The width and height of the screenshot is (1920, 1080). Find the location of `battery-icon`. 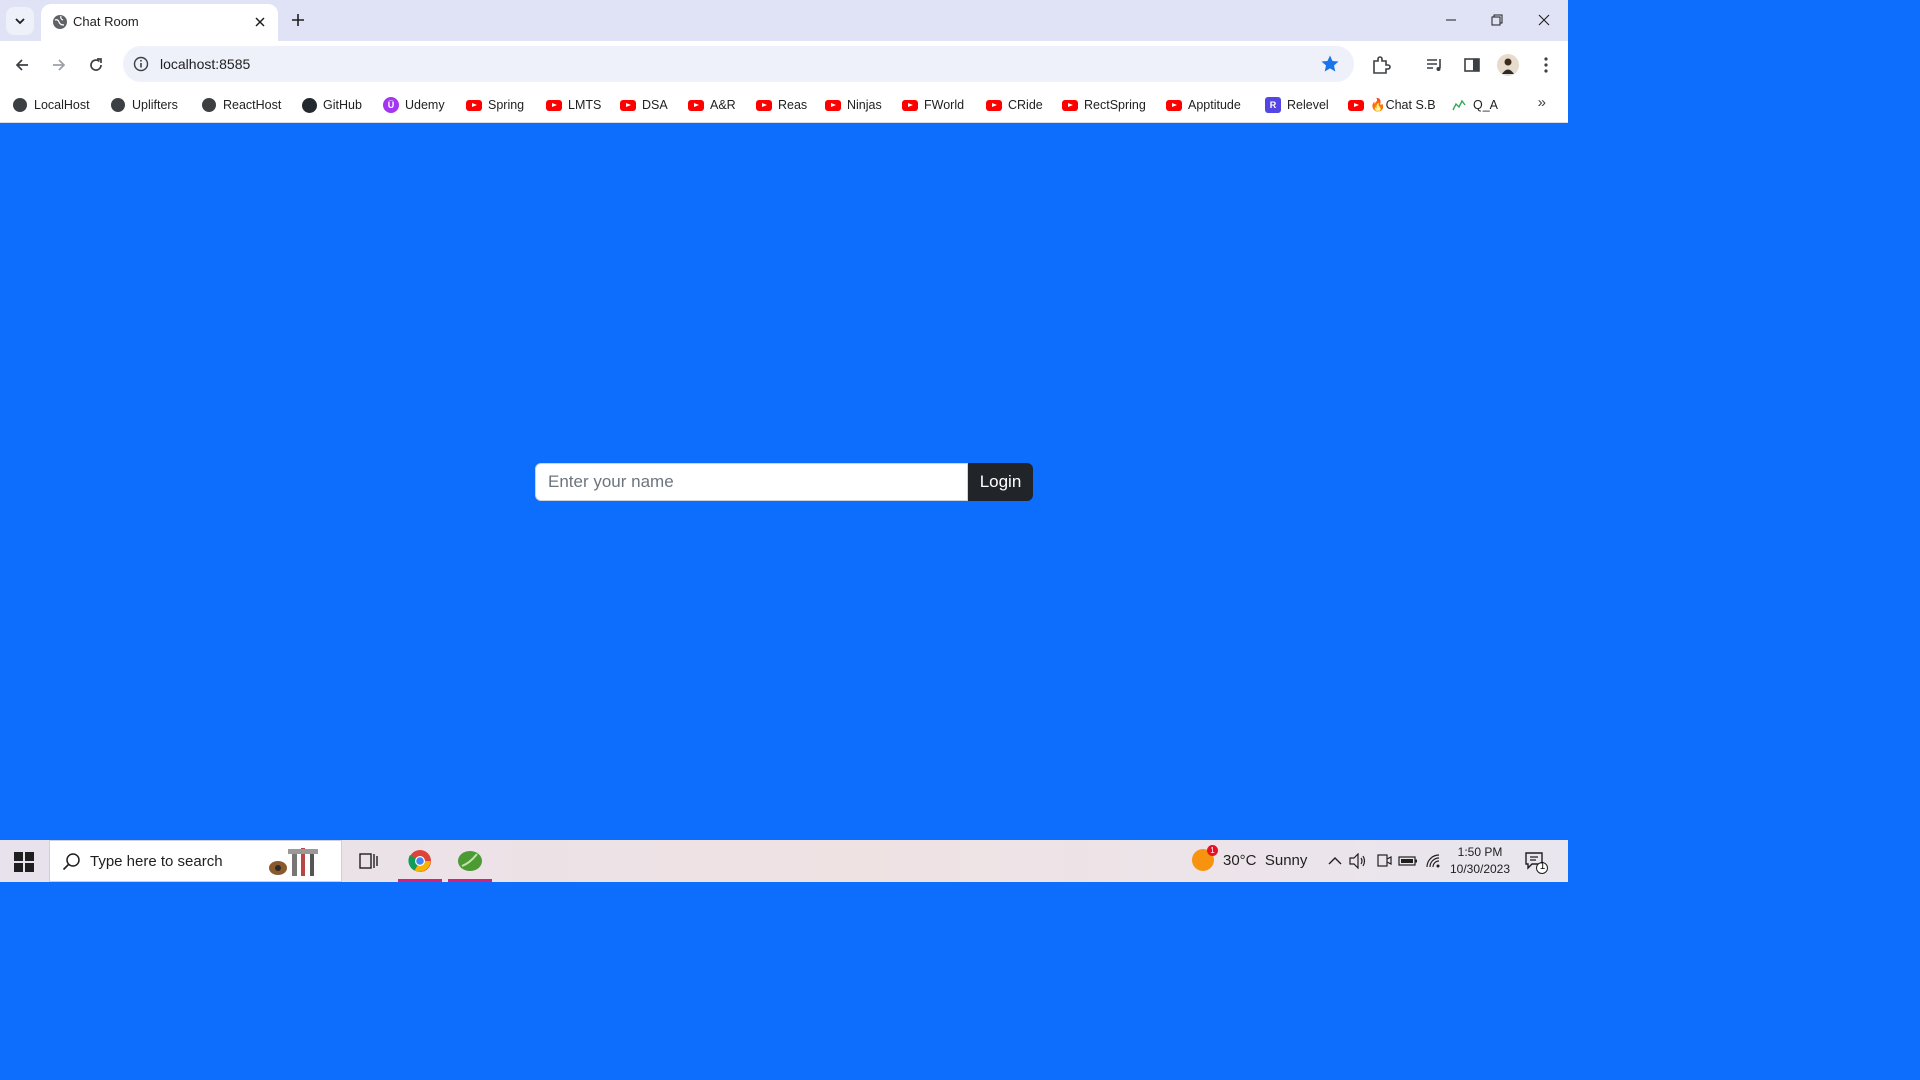

battery-icon is located at coordinates (1407, 861).